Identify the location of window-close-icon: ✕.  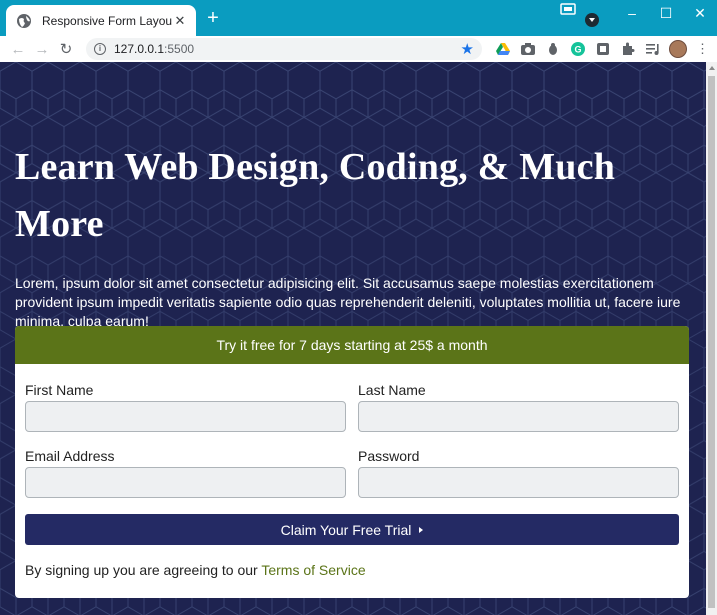
(700, 13).